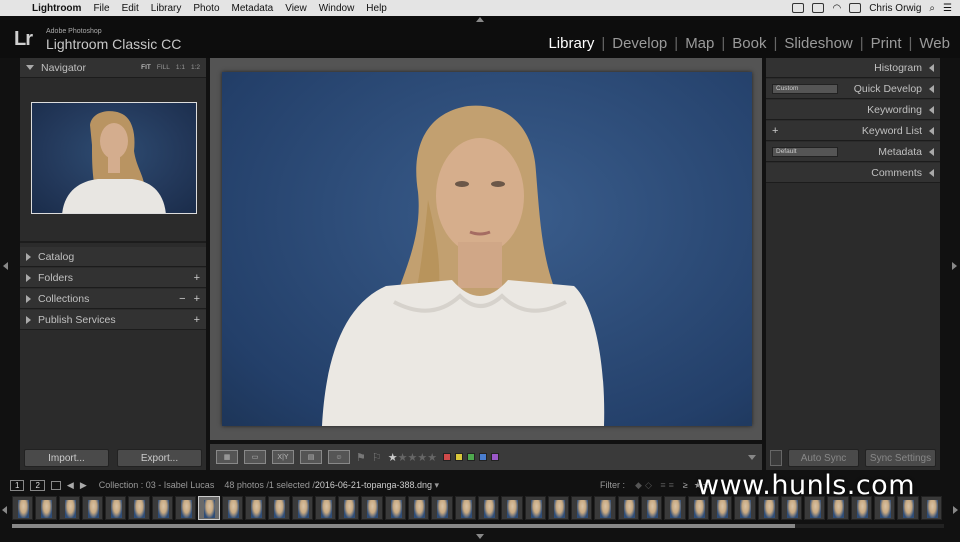  I want to click on user-name: Chris Orwig, so click(895, 8).